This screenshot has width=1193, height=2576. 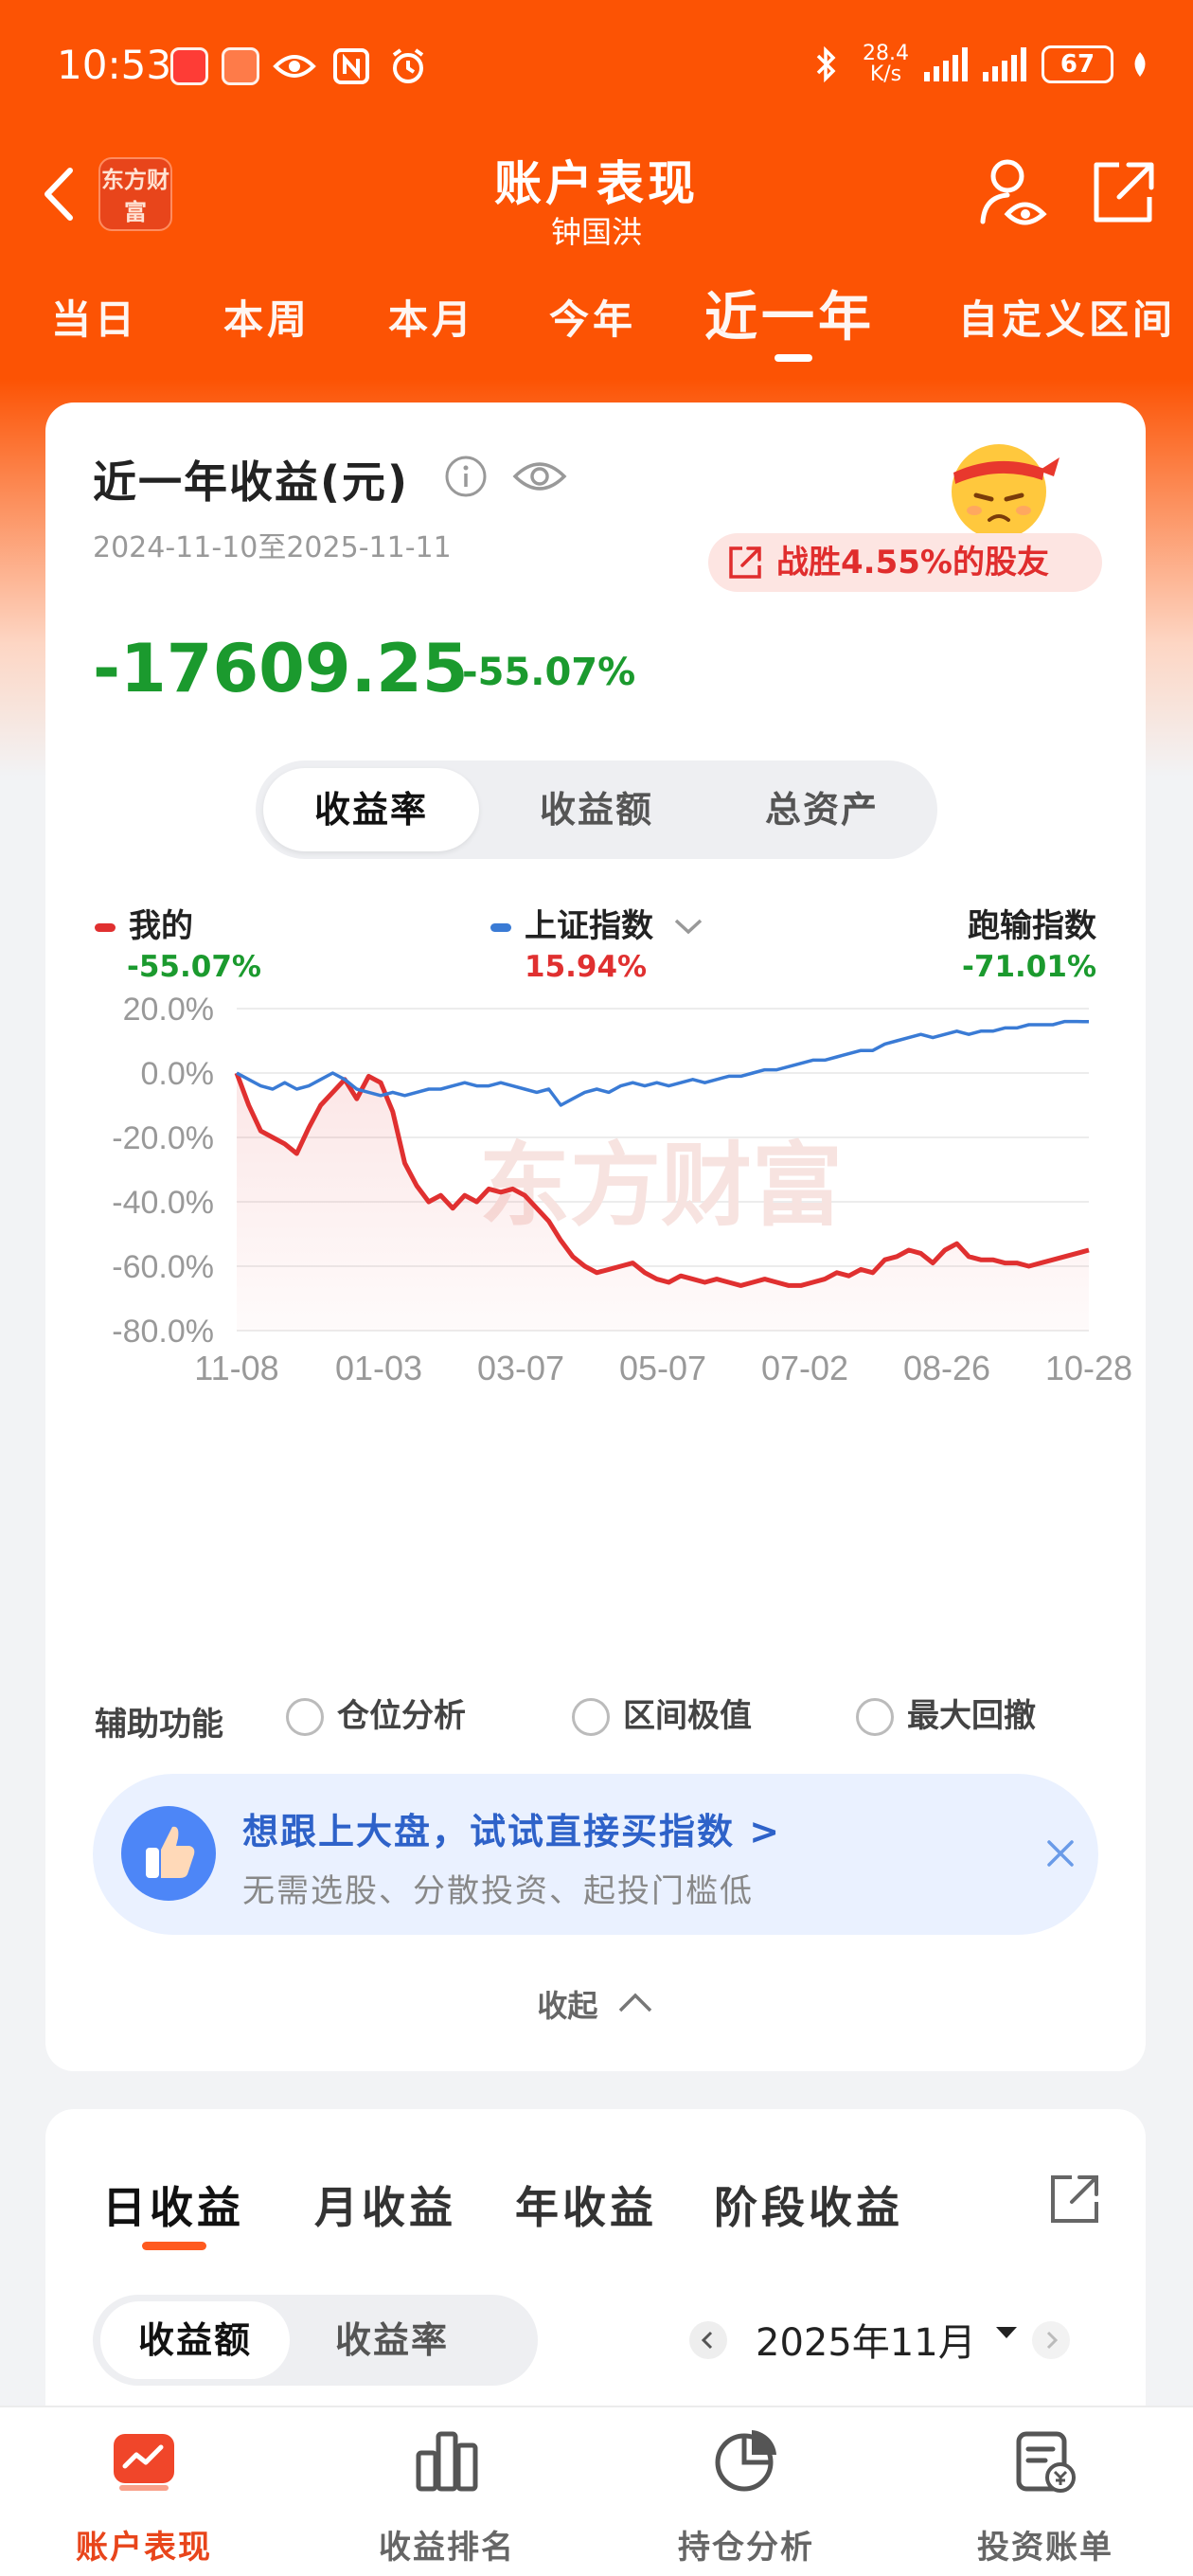 What do you see at coordinates (294, 66) in the screenshot?
I see `eye-comfort-icon` at bounding box center [294, 66].